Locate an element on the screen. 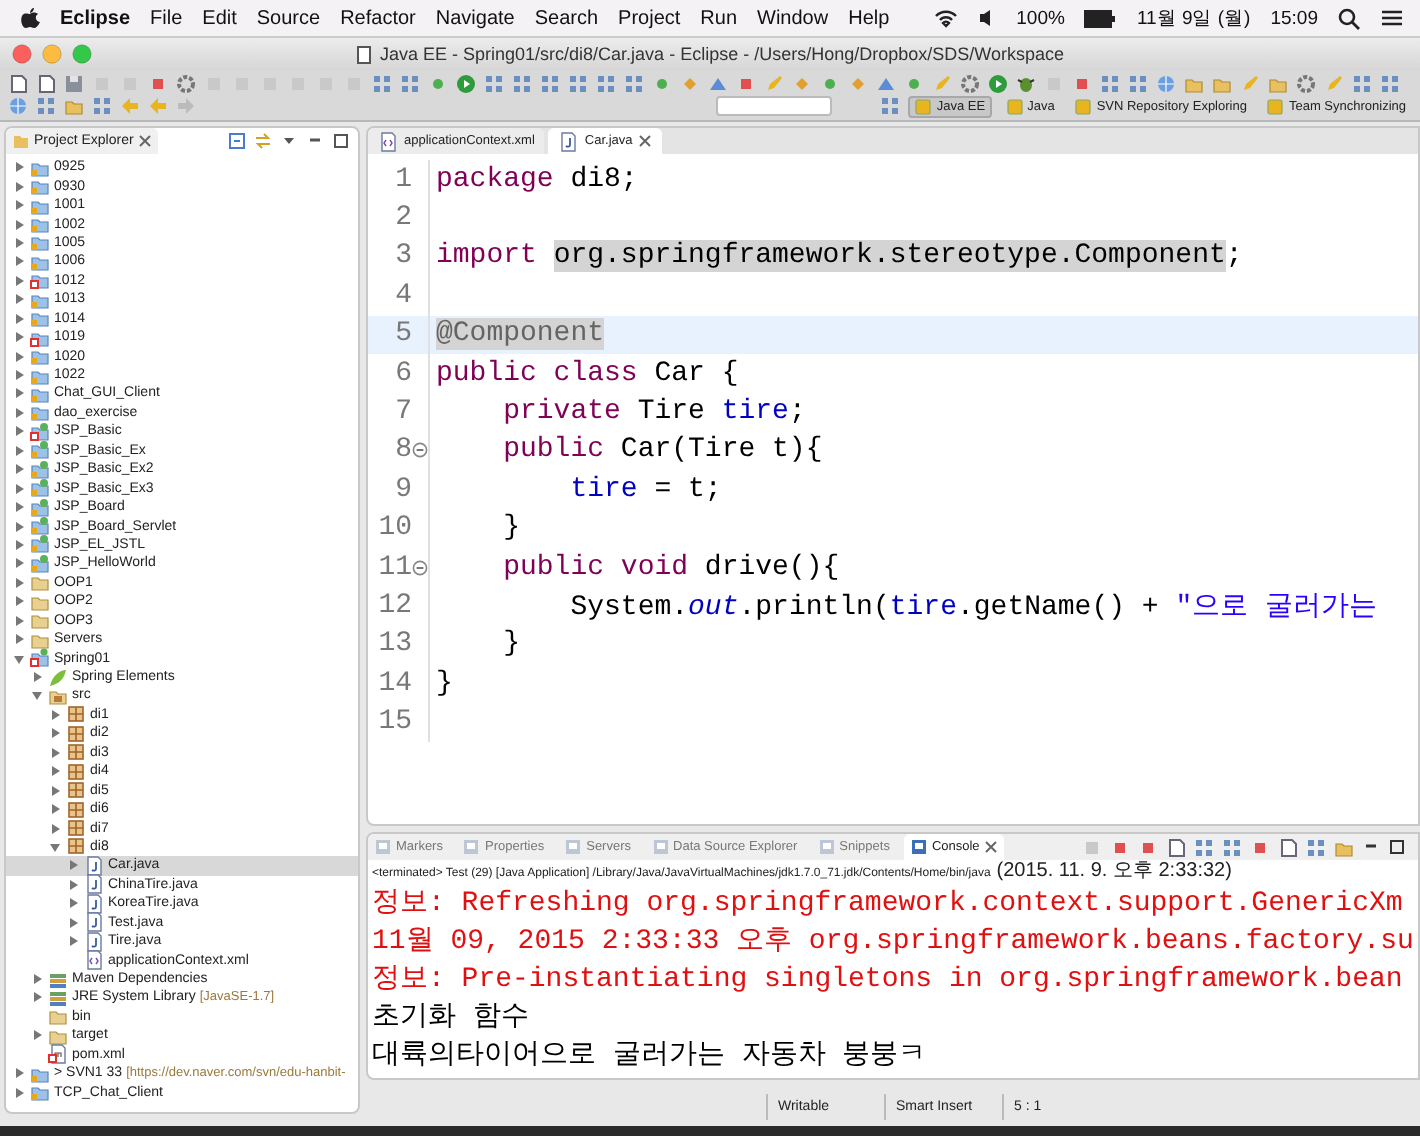 This screenshot has width=1420, height=1136. menu-item: Edit is located at coordinates (219, 18).